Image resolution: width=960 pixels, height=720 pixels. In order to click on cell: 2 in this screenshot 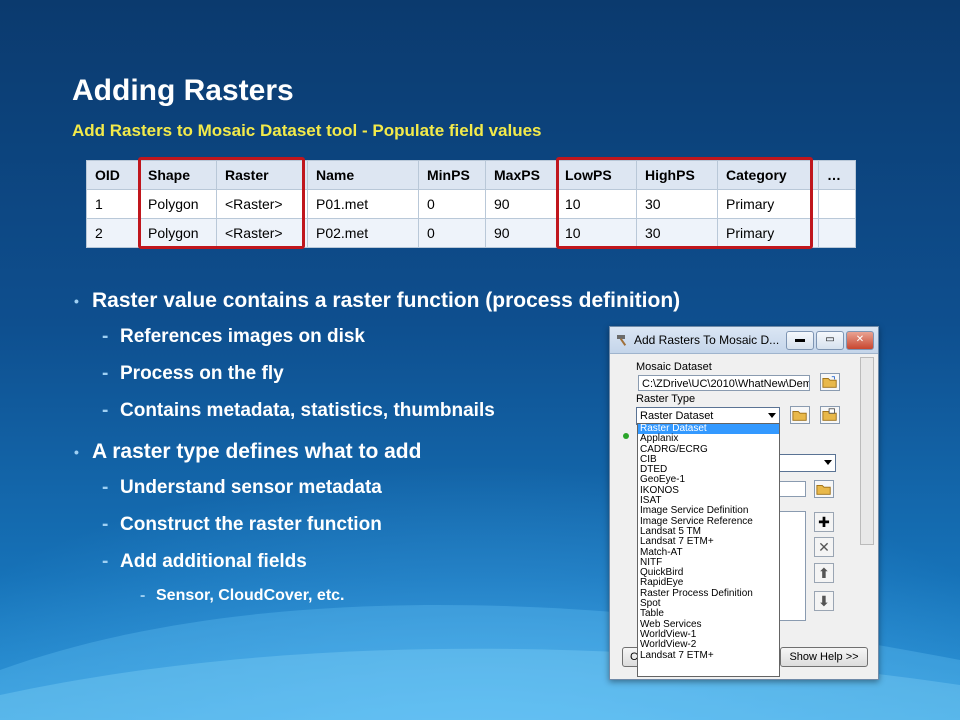, I will do `click(113, 233)`.